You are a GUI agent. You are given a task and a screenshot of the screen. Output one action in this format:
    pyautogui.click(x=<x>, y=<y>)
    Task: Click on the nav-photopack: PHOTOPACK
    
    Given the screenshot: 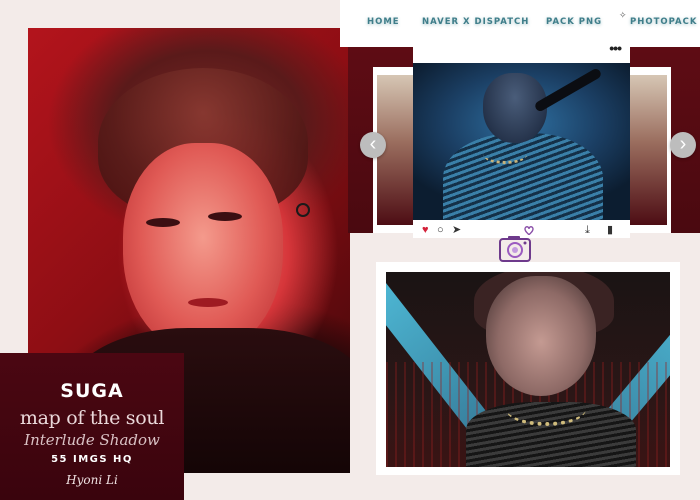 What is the action you would take?
    pyautogui.click(x=663, y=22)
    